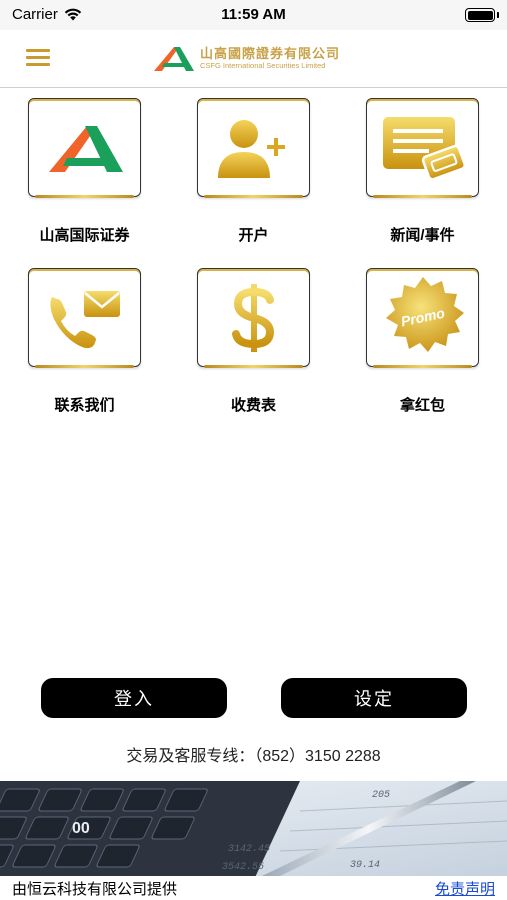  I want to click on news-icon, so click(424, 148).